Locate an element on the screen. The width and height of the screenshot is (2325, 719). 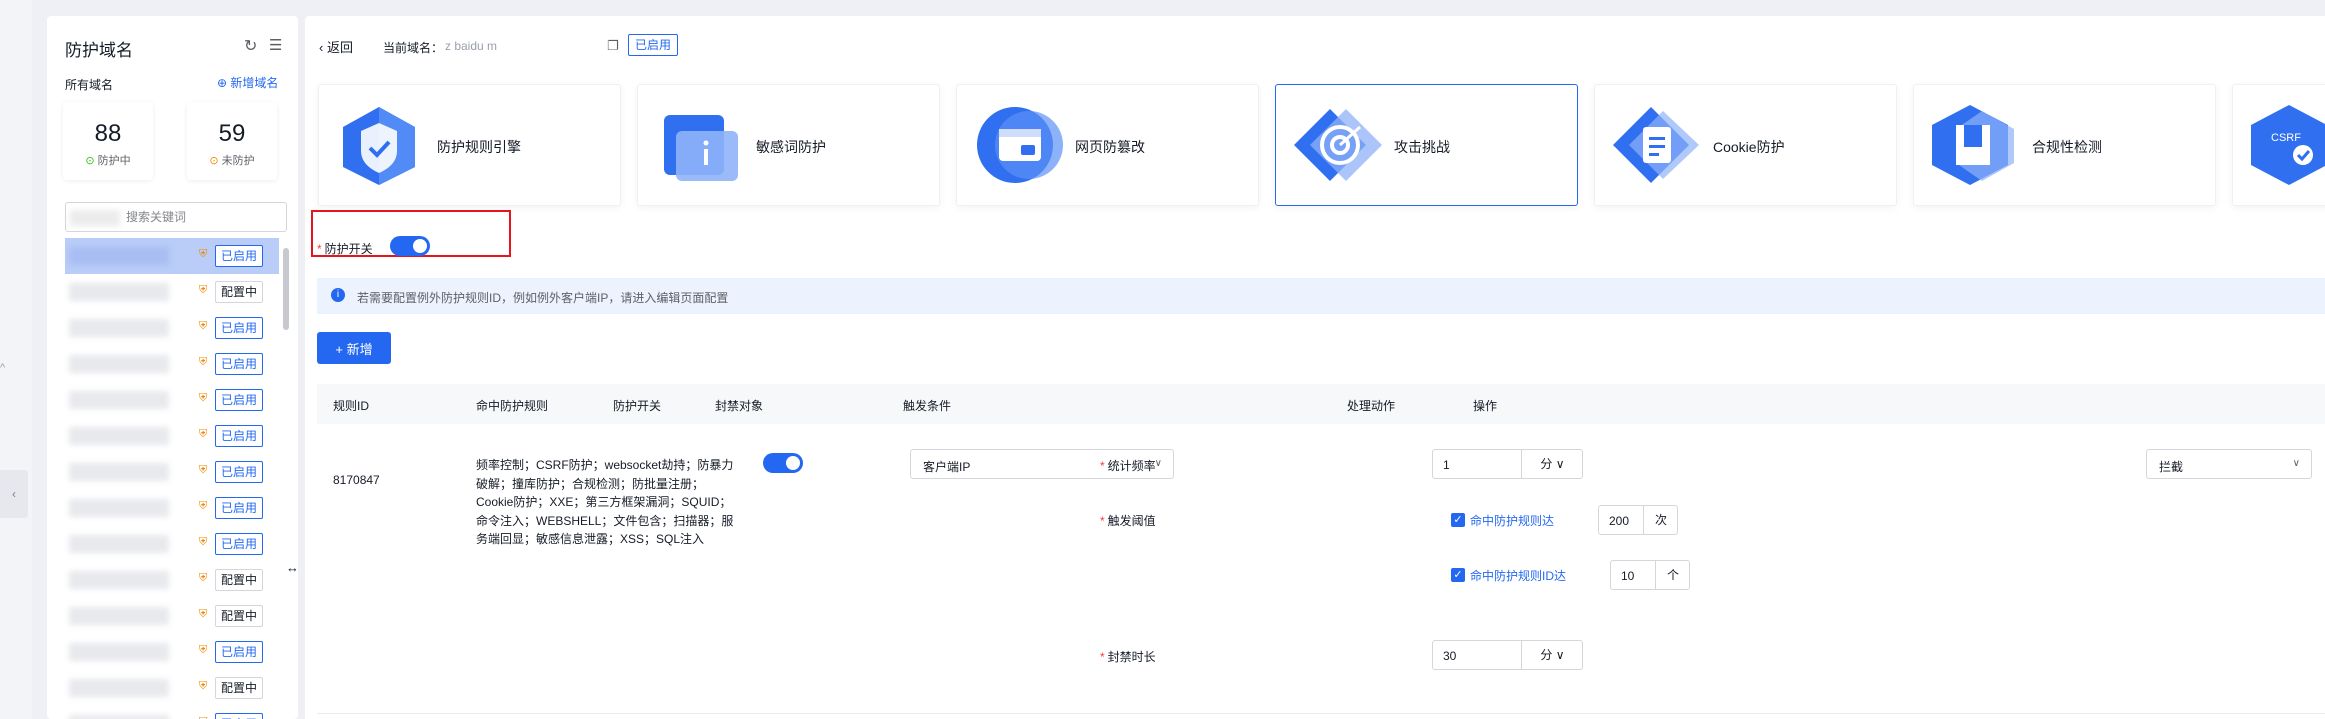
table-header: 规则ID 命中防护规则 防护开关 封禁对象 触发条件 处理动作 操作 is located at coordinates (1321, 404).